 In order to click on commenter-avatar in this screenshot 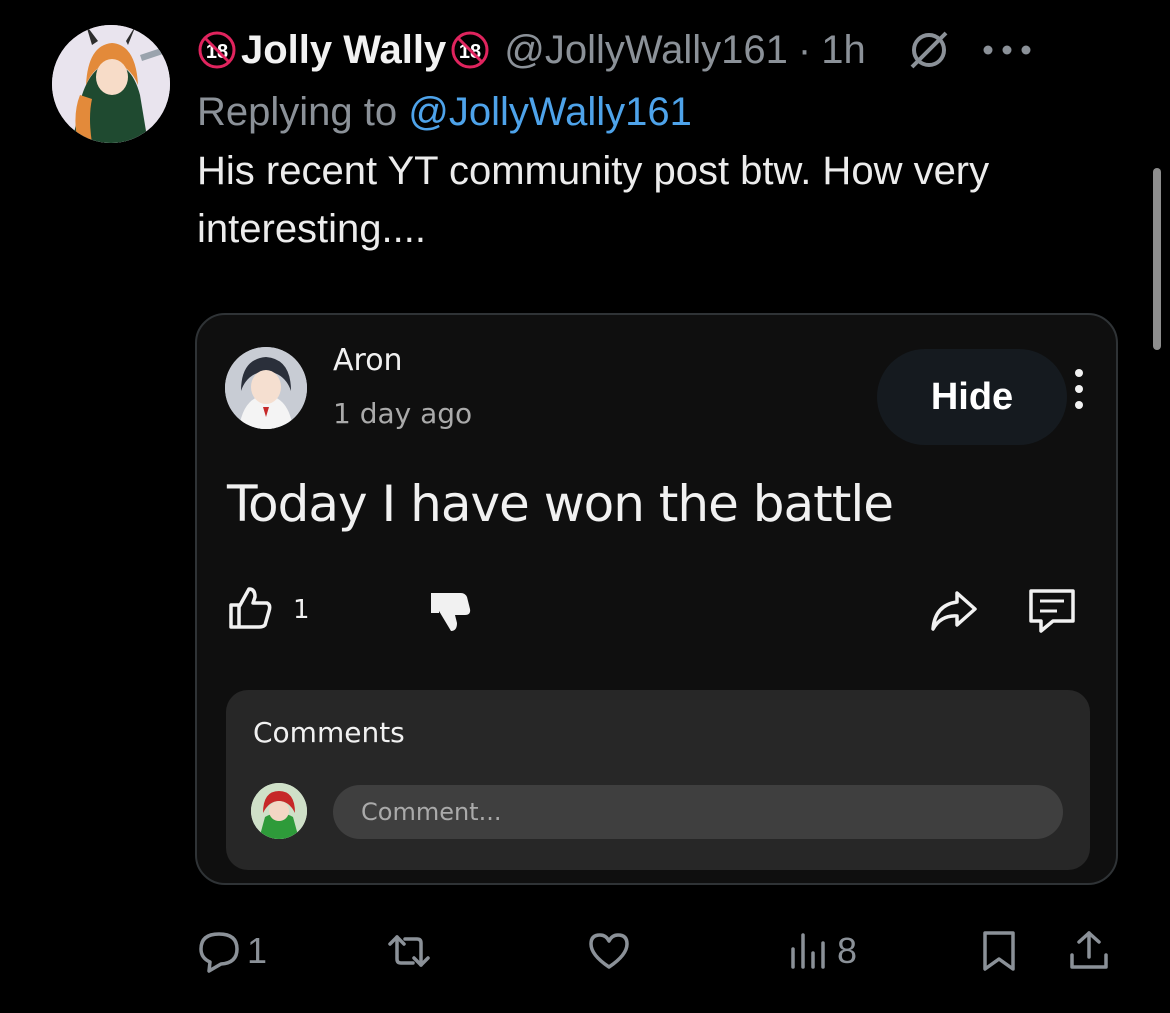, I will do `click(279, 811)`.